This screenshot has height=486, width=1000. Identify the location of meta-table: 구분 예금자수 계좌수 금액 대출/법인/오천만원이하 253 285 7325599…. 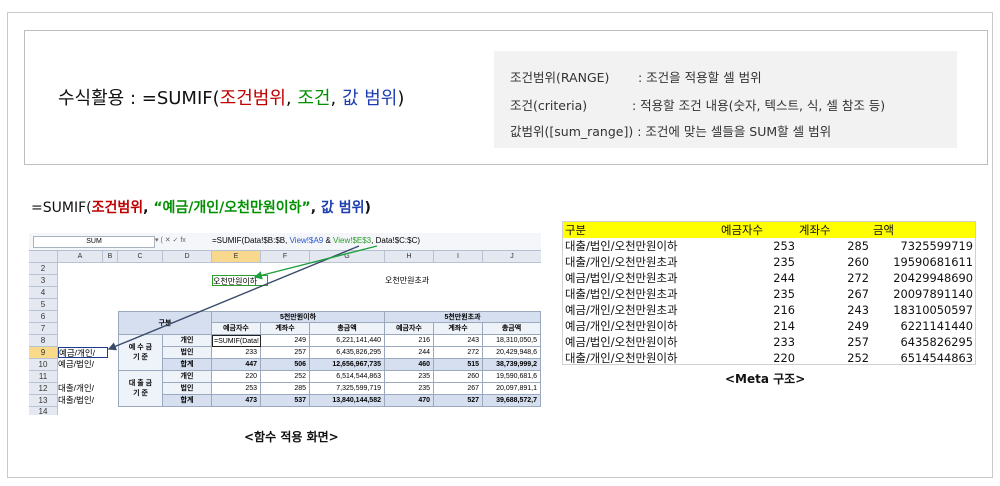
(769, 293).